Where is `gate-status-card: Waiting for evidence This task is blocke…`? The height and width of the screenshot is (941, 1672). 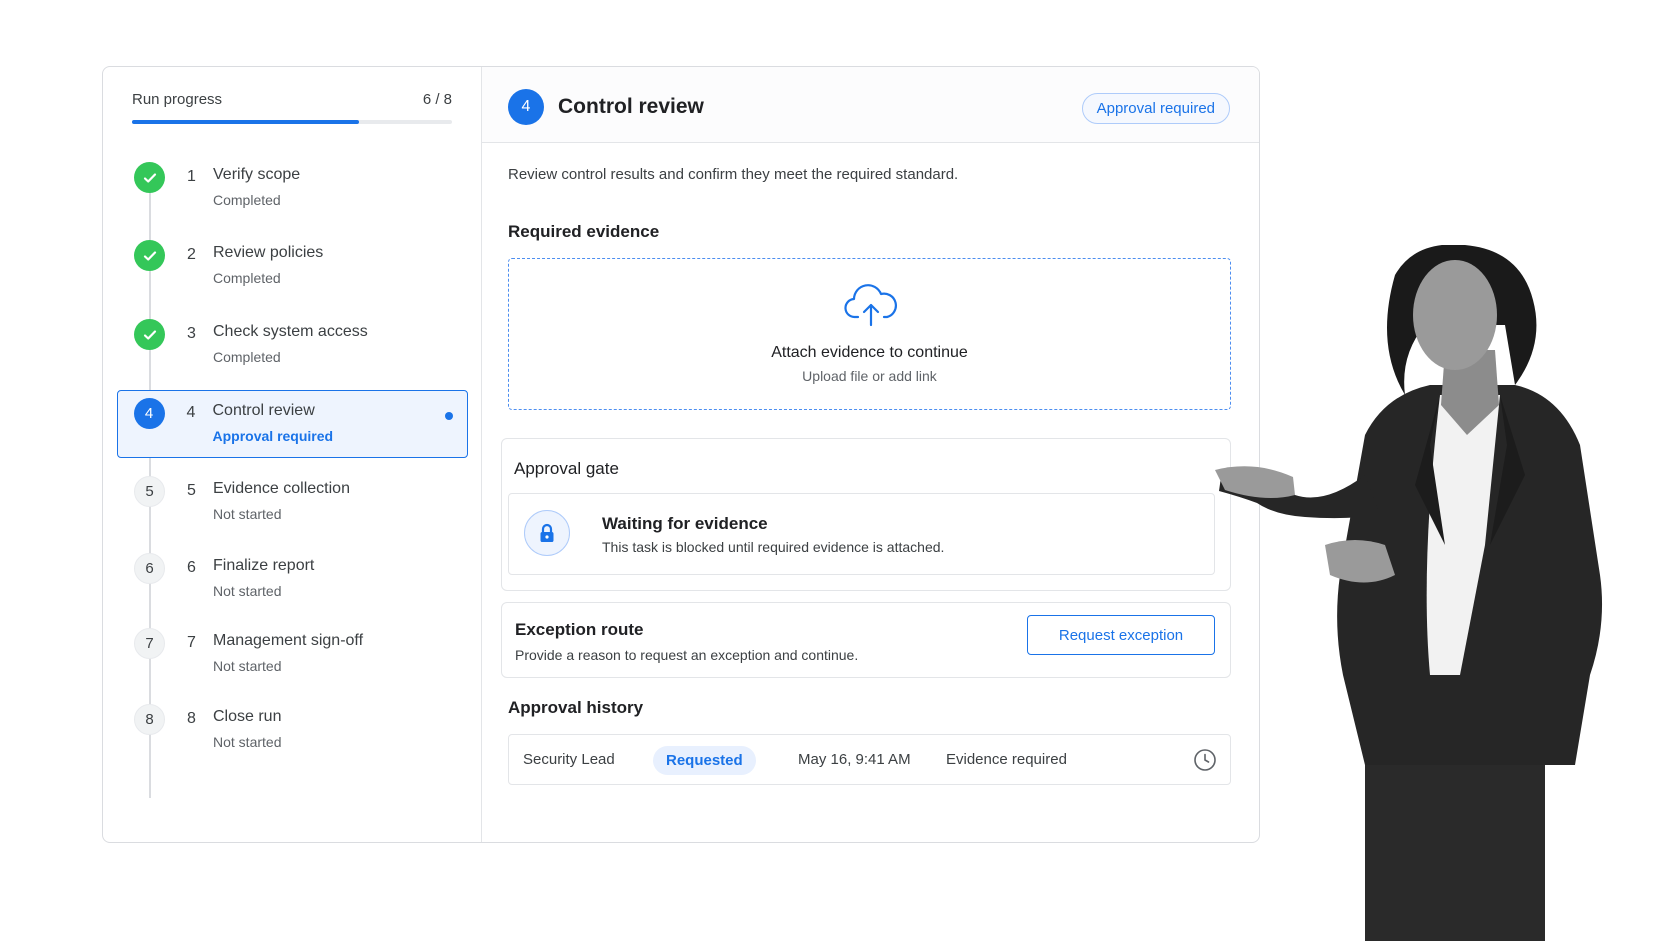 gate-status-card: Waiting for evidence This task is blocke… is located at coordinates (861, 534).